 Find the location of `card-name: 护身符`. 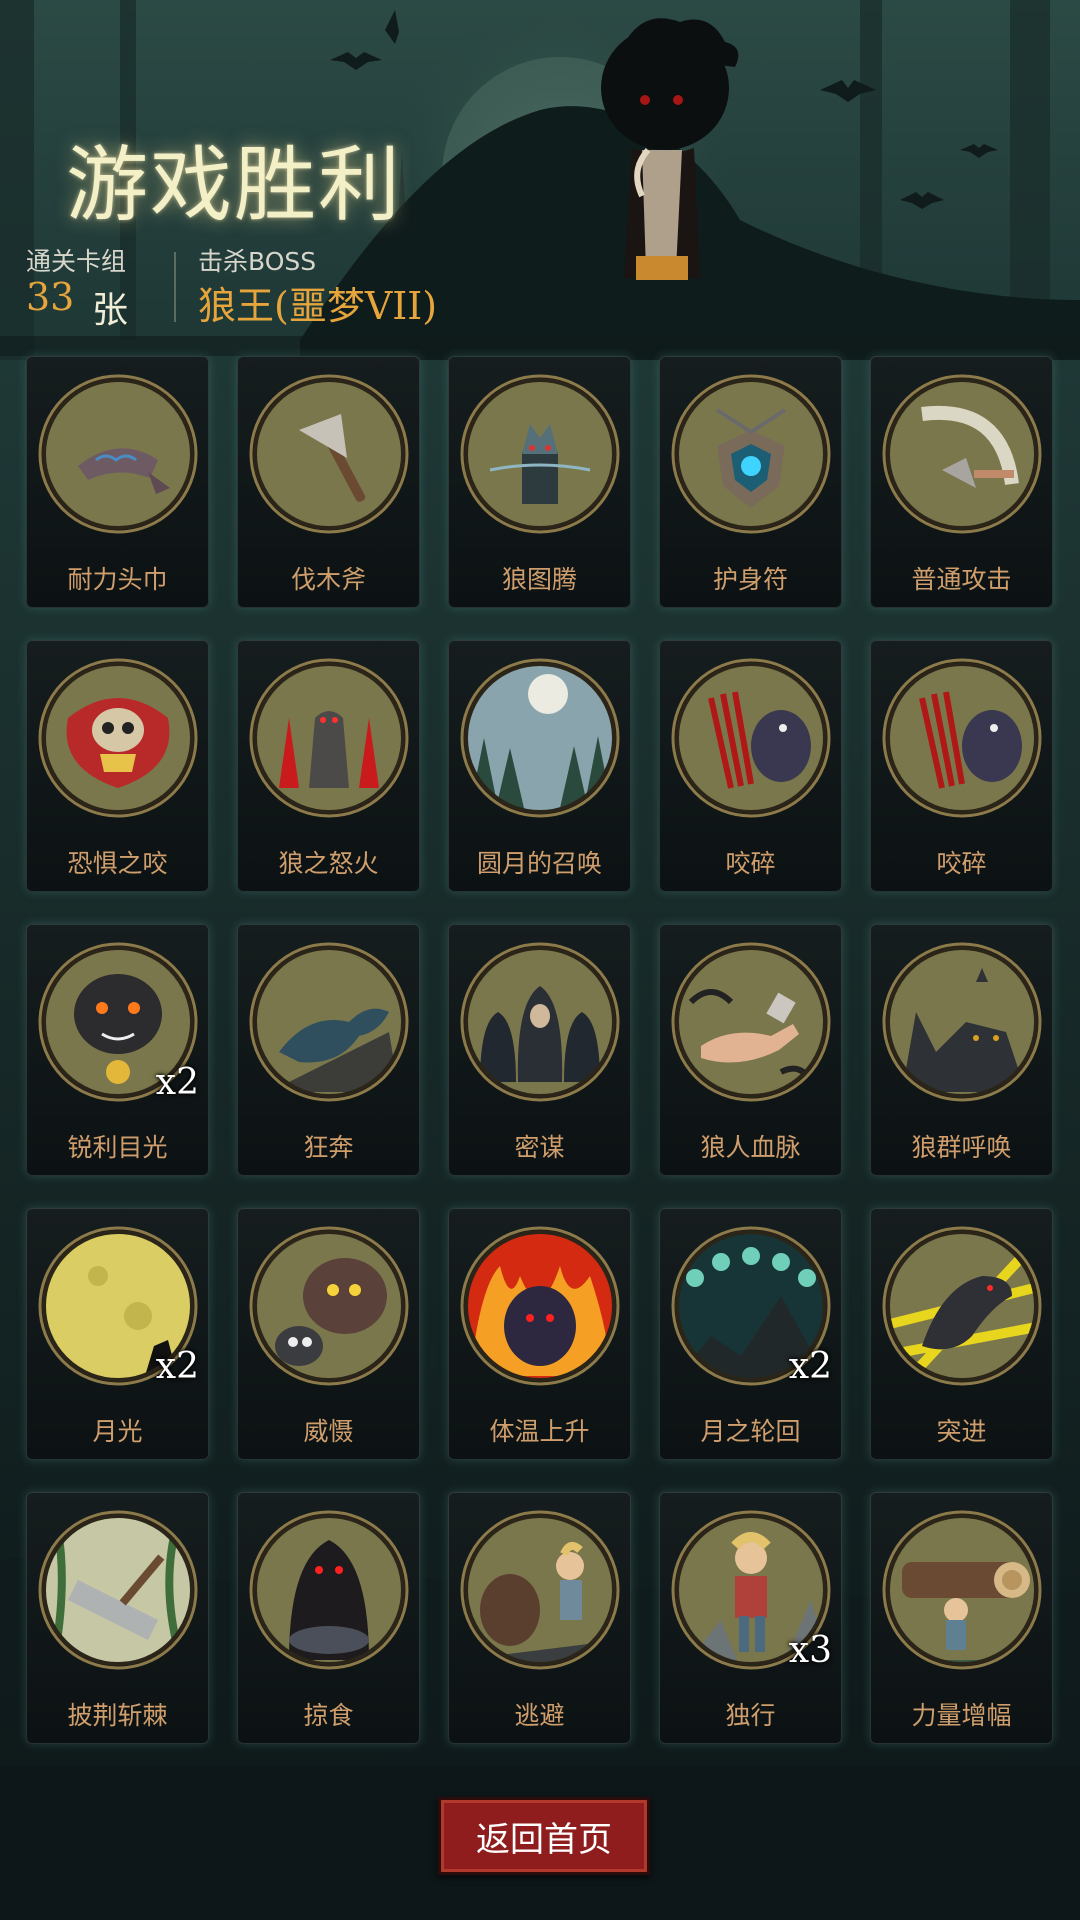

card-name: 护身符 is located at coordinates (750, 579).